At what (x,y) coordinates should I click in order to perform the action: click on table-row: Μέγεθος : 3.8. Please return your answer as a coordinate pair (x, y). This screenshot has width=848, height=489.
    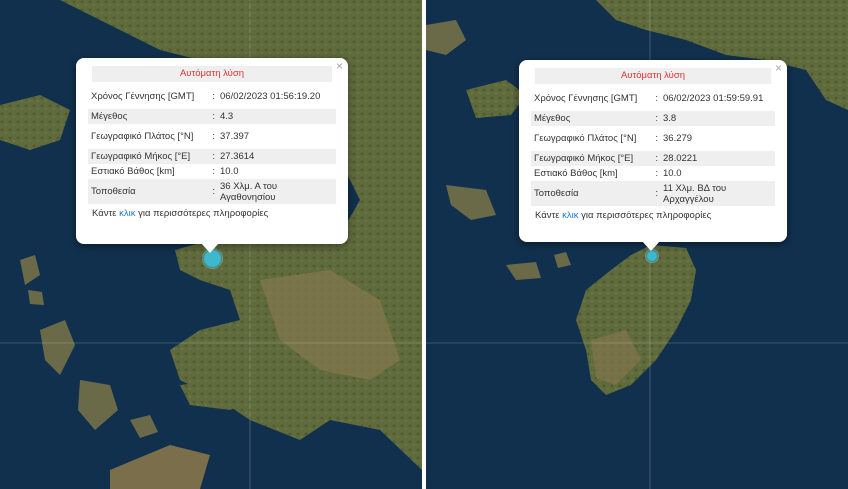
    Looking at the image, I should click on (653, 118).